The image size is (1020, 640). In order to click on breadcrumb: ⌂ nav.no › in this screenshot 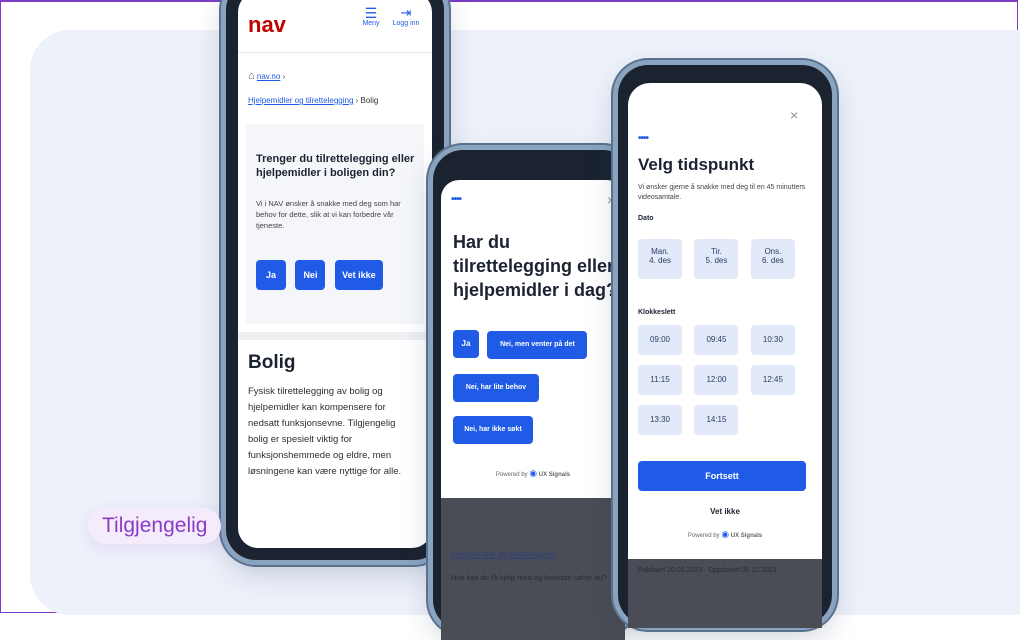, I will do `click(267, 76)`.